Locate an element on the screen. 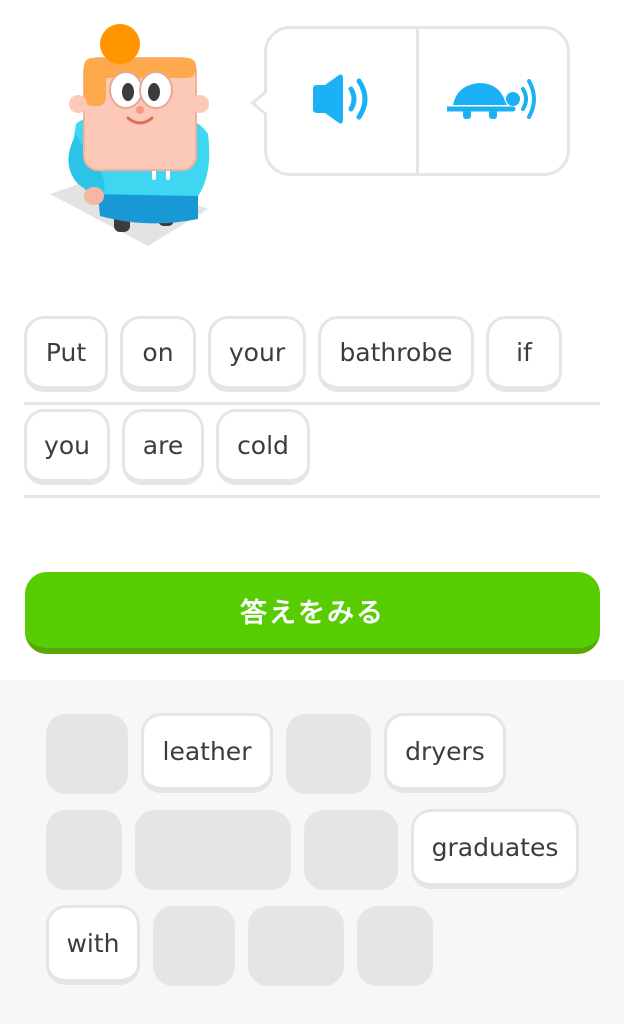 The width and height of the screenshot is (624, 1024). answer-line-2: you are cold is located at coordinates (312, 451).